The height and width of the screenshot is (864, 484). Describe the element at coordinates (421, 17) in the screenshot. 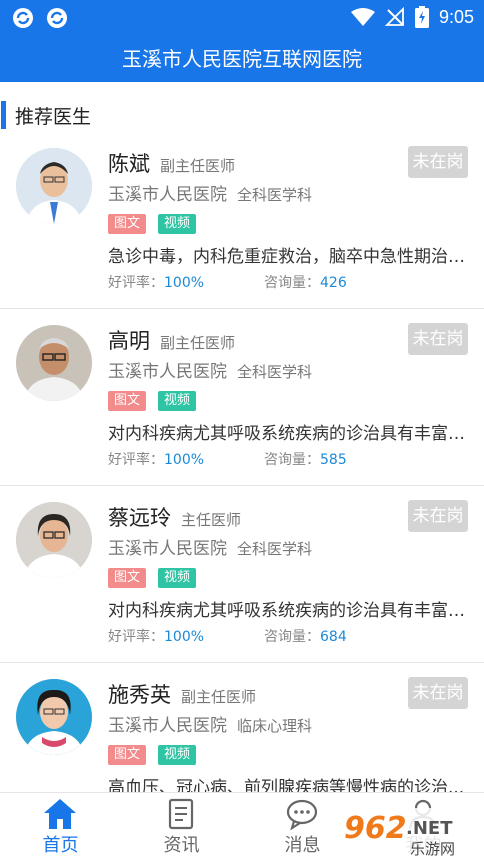

I see `battery-charging-icon` at that location.